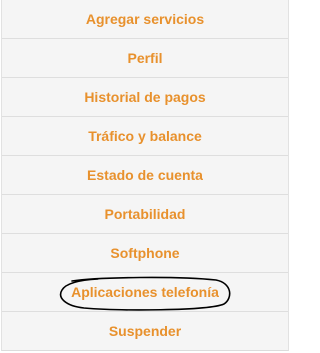 The image size is (320, 353). I want to click on menu-item-suspender: Suspender, so click(145, 331).